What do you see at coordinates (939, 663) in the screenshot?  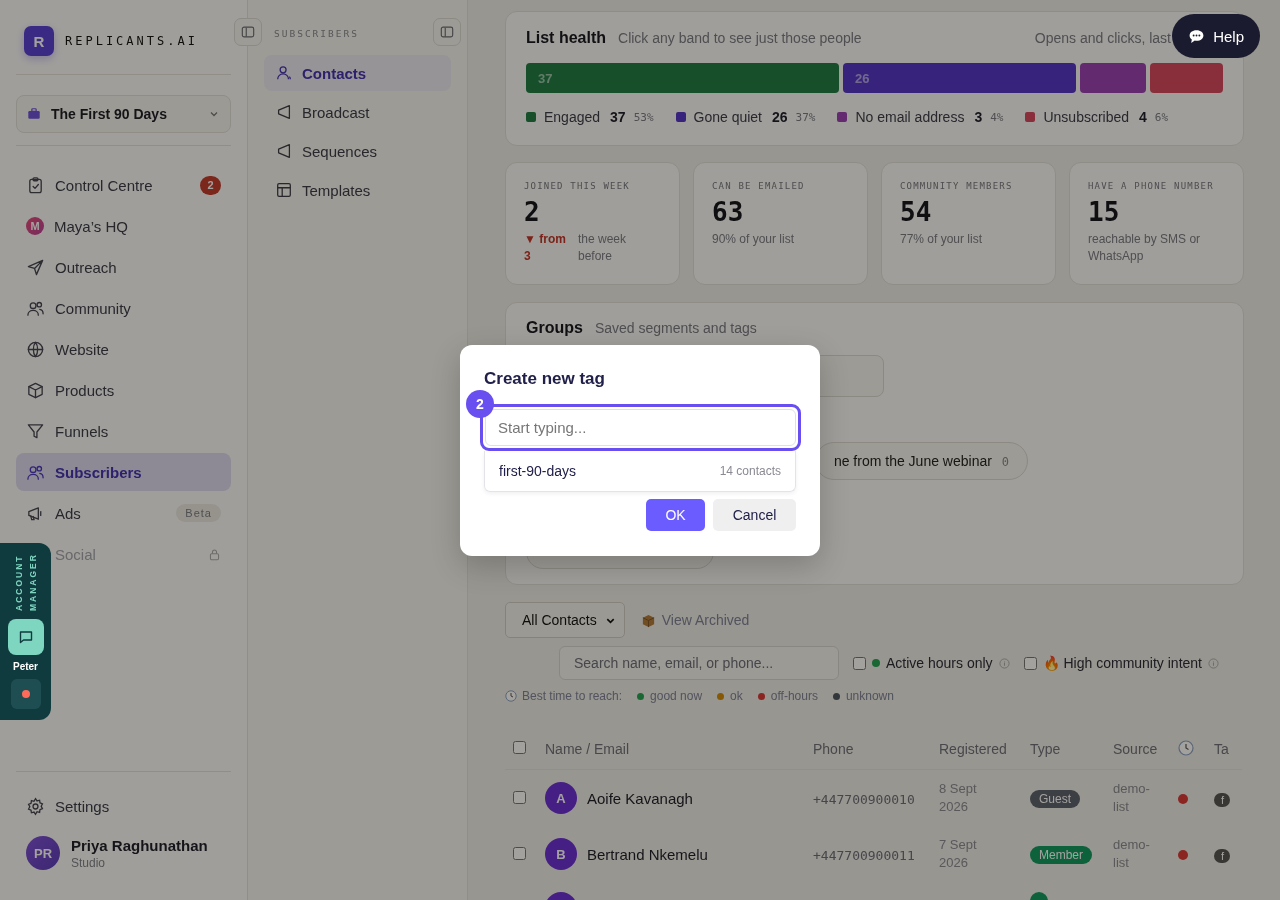 I see `filter-label: Active hours only` at bounding box center [939, 663].